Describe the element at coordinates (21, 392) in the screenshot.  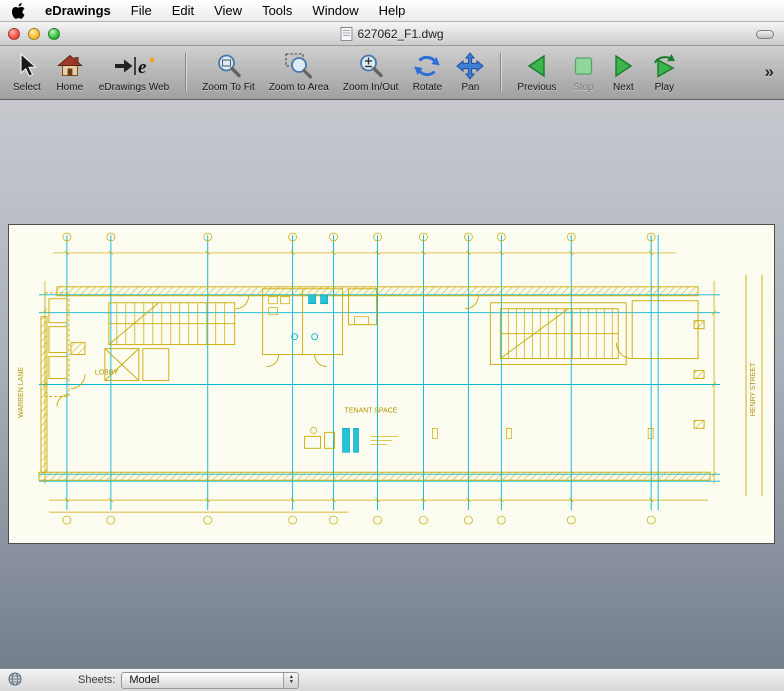
I see `label-left-street: WARREN LANE` at that location.